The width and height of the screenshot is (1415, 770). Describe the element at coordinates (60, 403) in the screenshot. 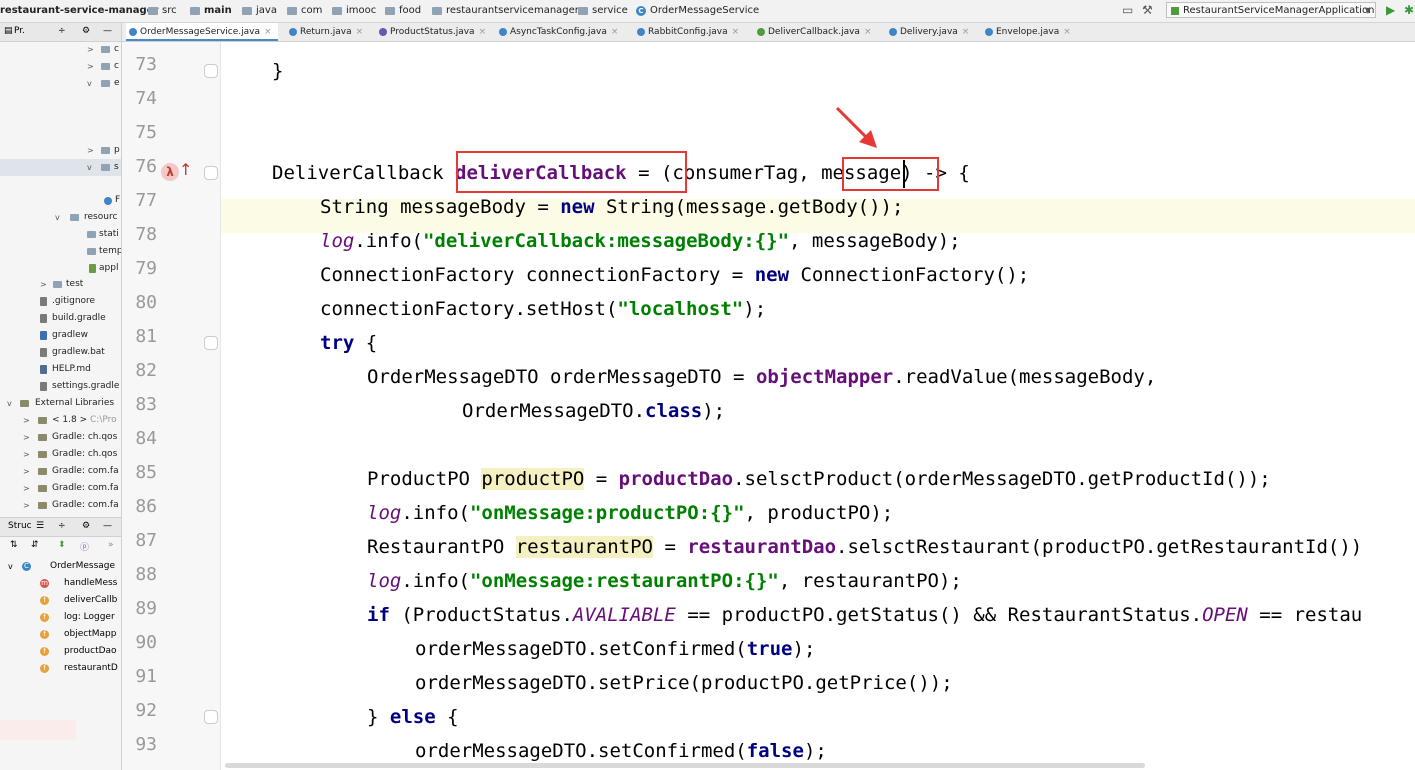

I see `tree-item: v External Libraries` at that location.